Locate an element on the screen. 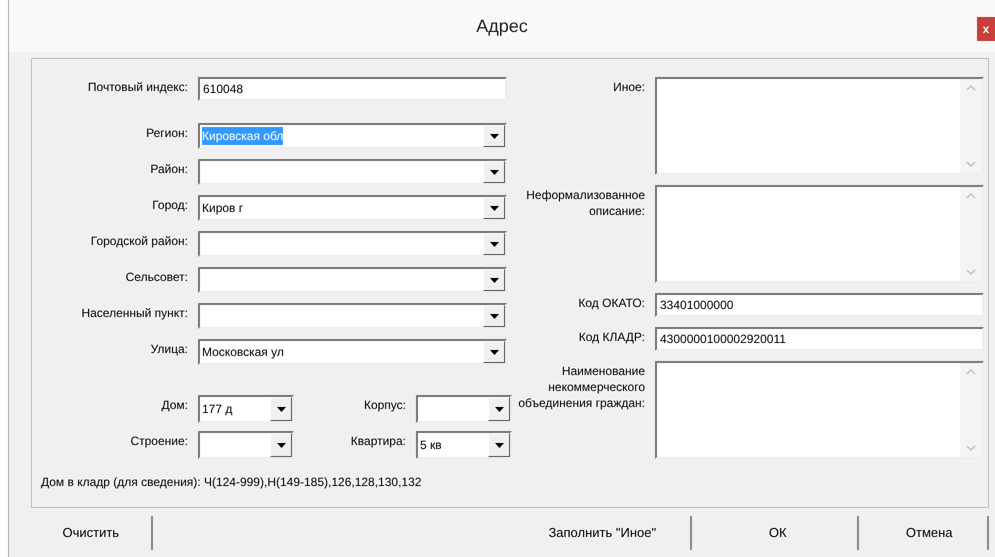  field-label: Район: is located at coordinates (168, 169).